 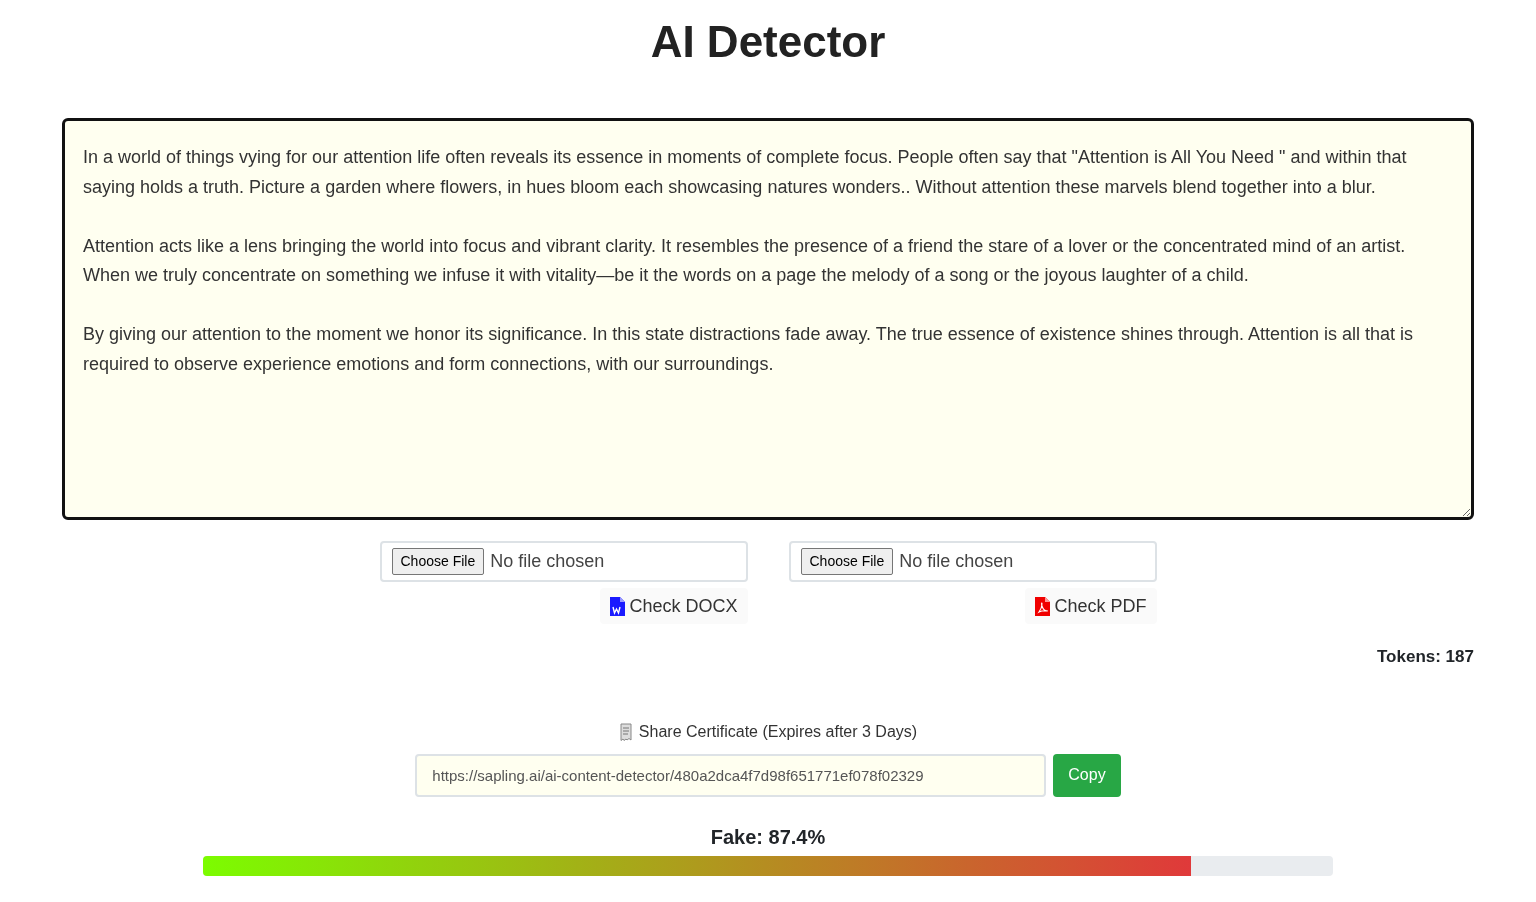 What do you see at coordinates (674, 606) in the screenshot?
I see `check-button: Check DOCX` at bounding box center [674, 606].